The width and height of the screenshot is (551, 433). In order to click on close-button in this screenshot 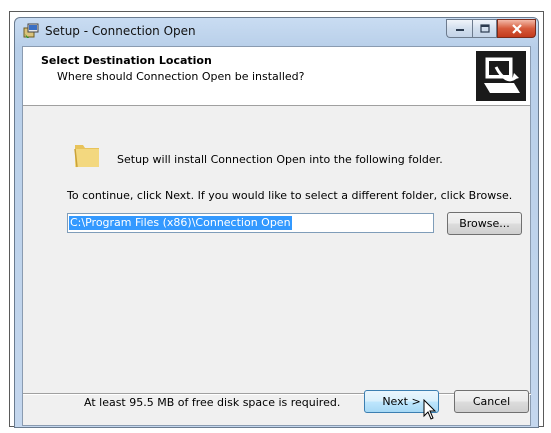, I will do `click(516, 28)`.